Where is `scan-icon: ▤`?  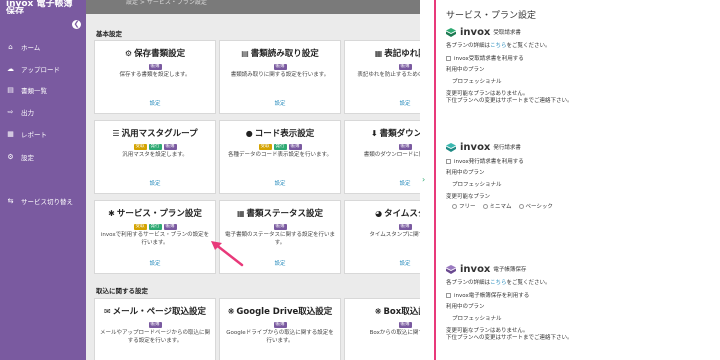
scan-icon: ▤ is located at coordinates (245, 53).